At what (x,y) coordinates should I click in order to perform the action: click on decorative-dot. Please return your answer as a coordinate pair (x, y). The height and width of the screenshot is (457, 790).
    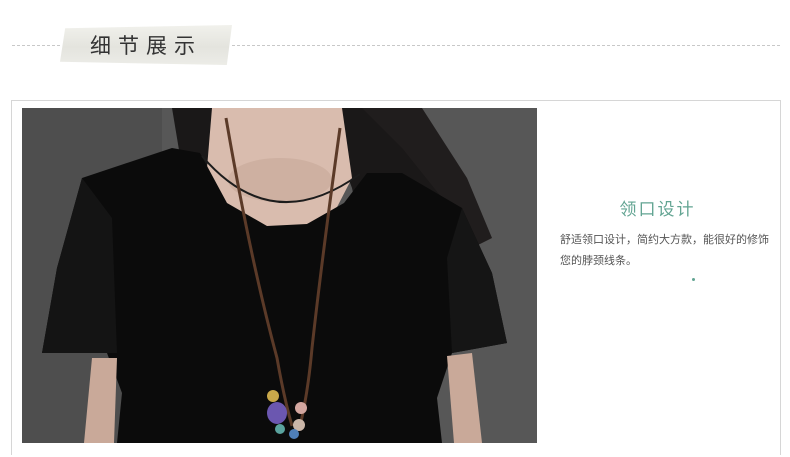
    Looking at the image, I should click on (693, 279).